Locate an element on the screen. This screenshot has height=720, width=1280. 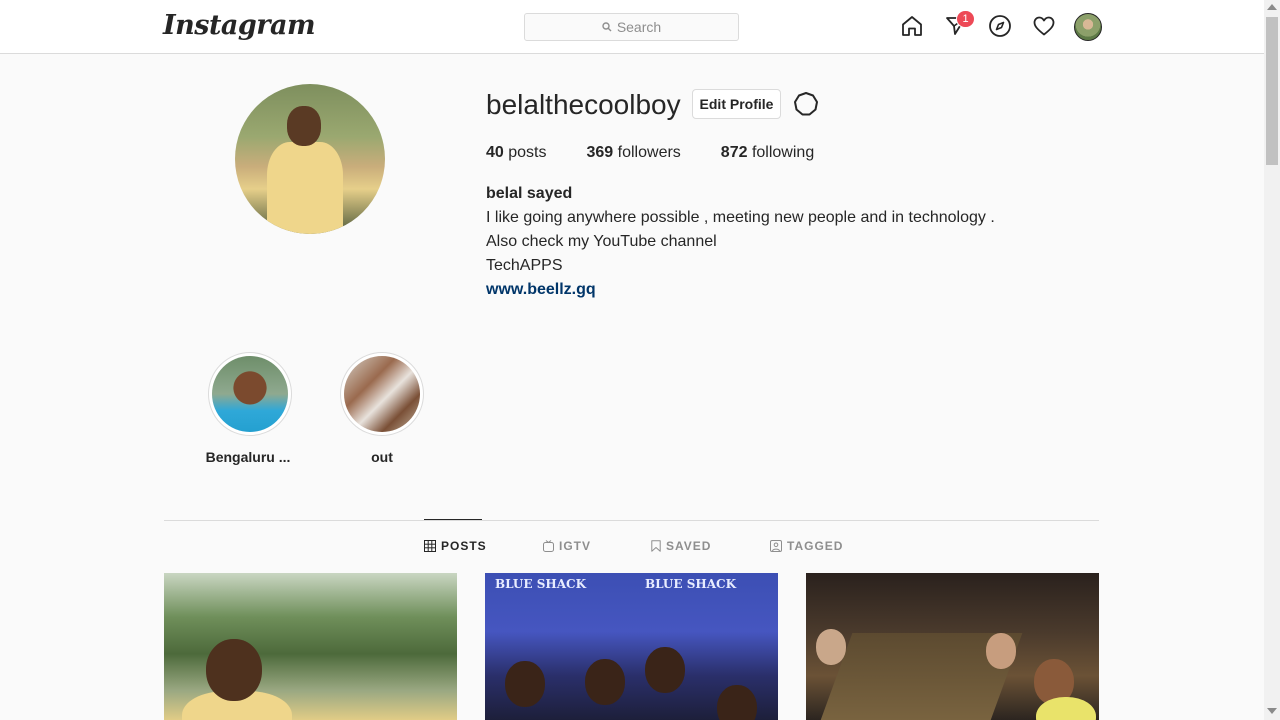
profile-full-name: belal sayed is located at coordinates (529, 193).